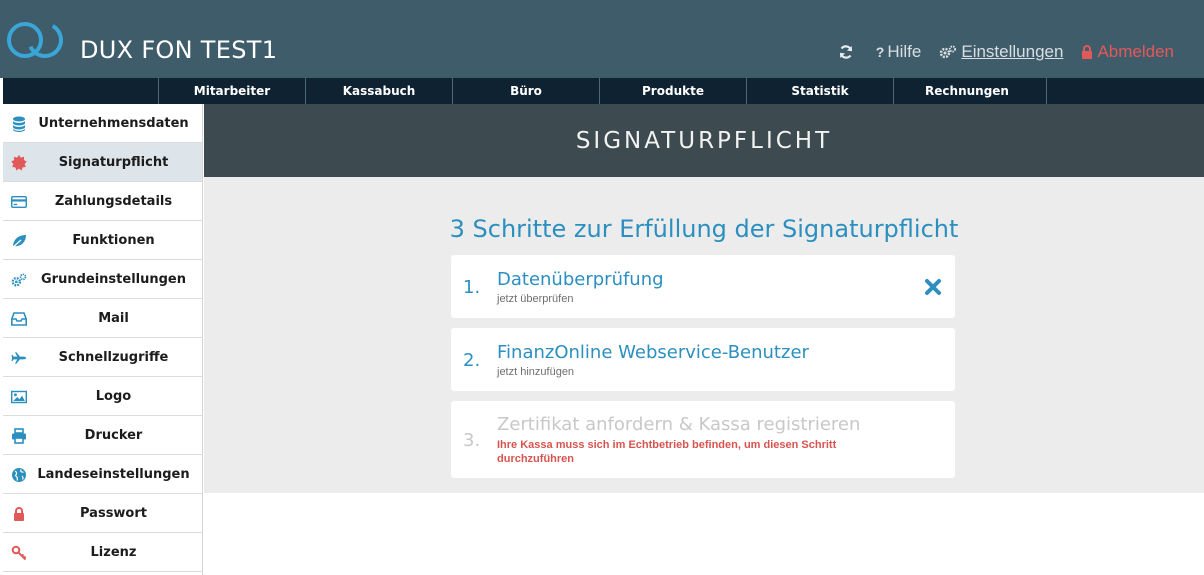  I want to click on sidebar-item-schnellzugriffe: Schnellzugriffe, so click(102, 357).